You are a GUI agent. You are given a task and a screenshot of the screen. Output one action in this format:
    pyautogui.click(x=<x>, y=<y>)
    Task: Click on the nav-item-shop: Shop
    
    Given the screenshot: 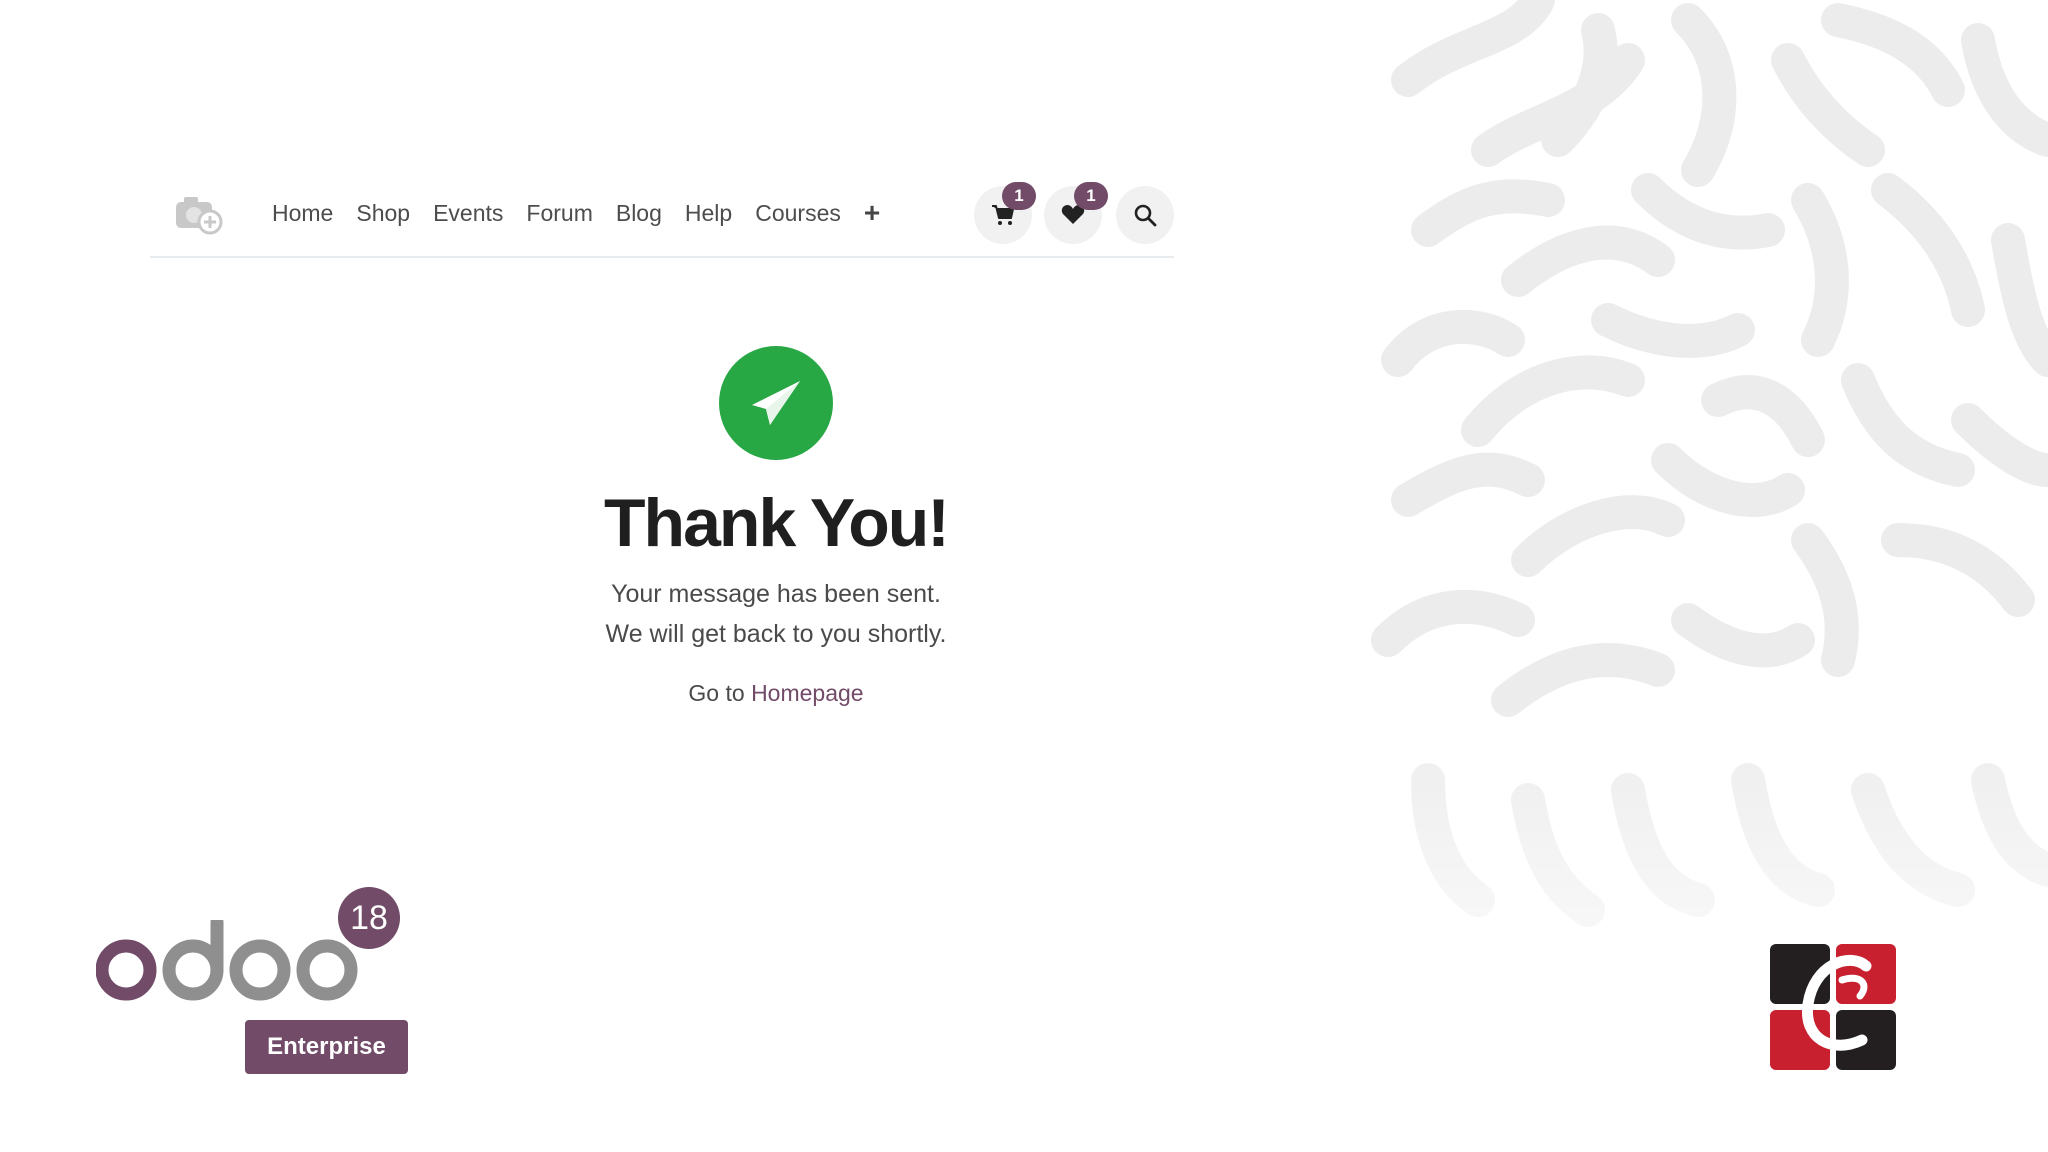 What is the action you would take?
    pyautogui.click(x=383, y=213)
    